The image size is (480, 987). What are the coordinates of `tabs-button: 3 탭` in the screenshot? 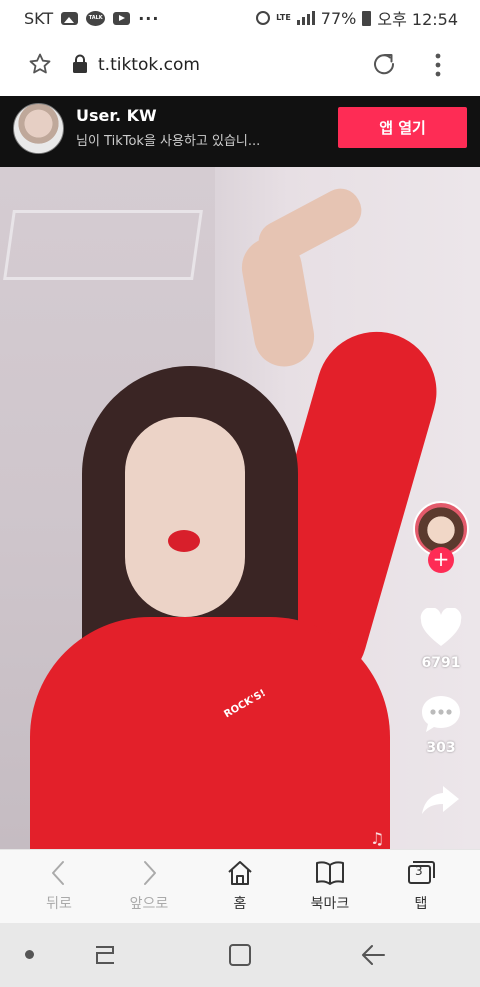 It's located at (421, 889).